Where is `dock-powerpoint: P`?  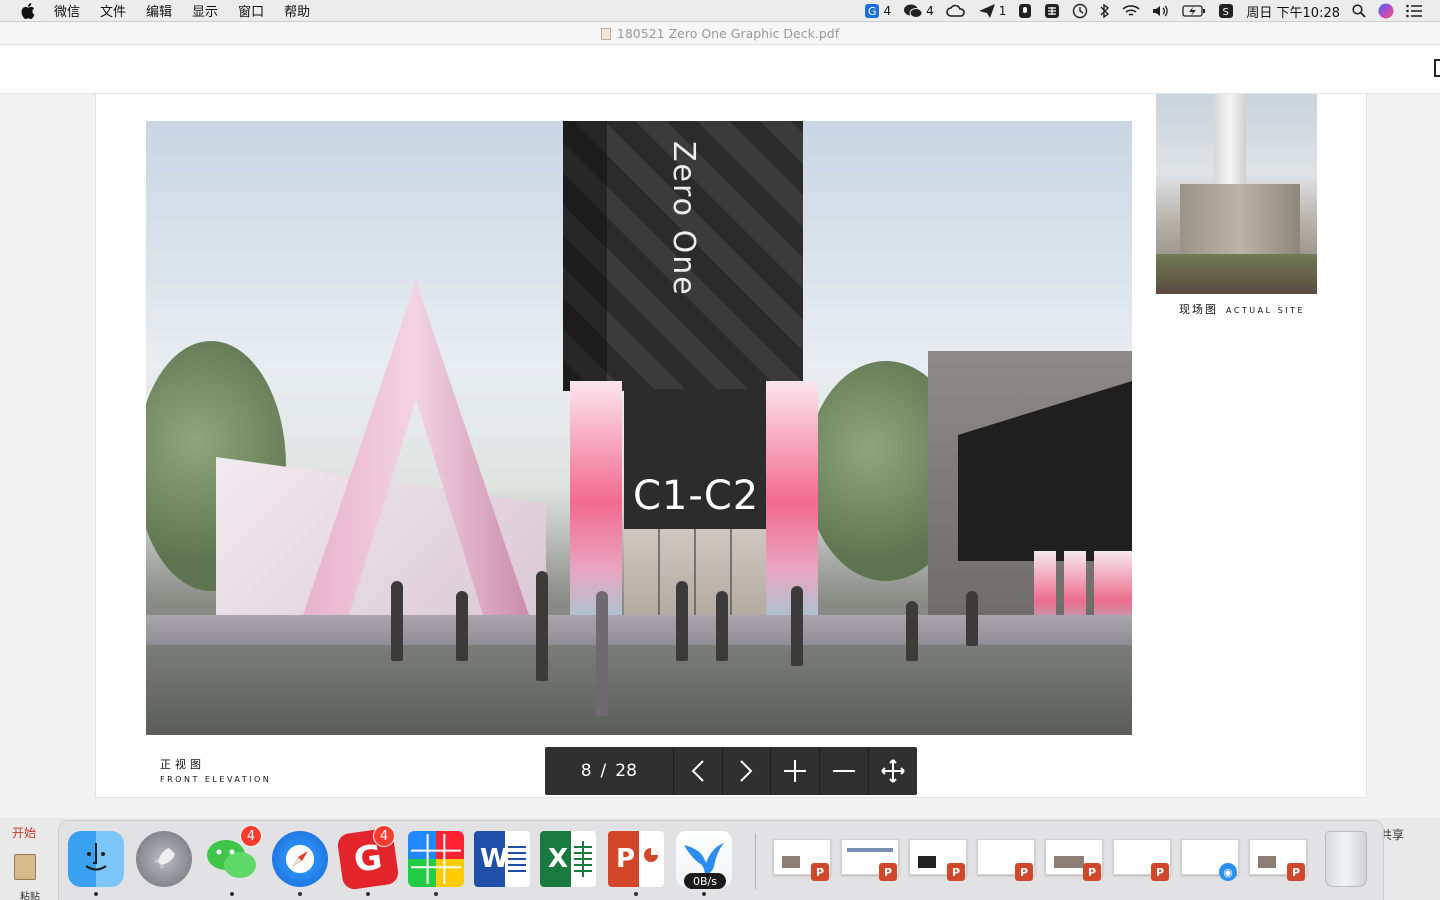
dock-powerpoint: P is located at coordinates (636, 862).